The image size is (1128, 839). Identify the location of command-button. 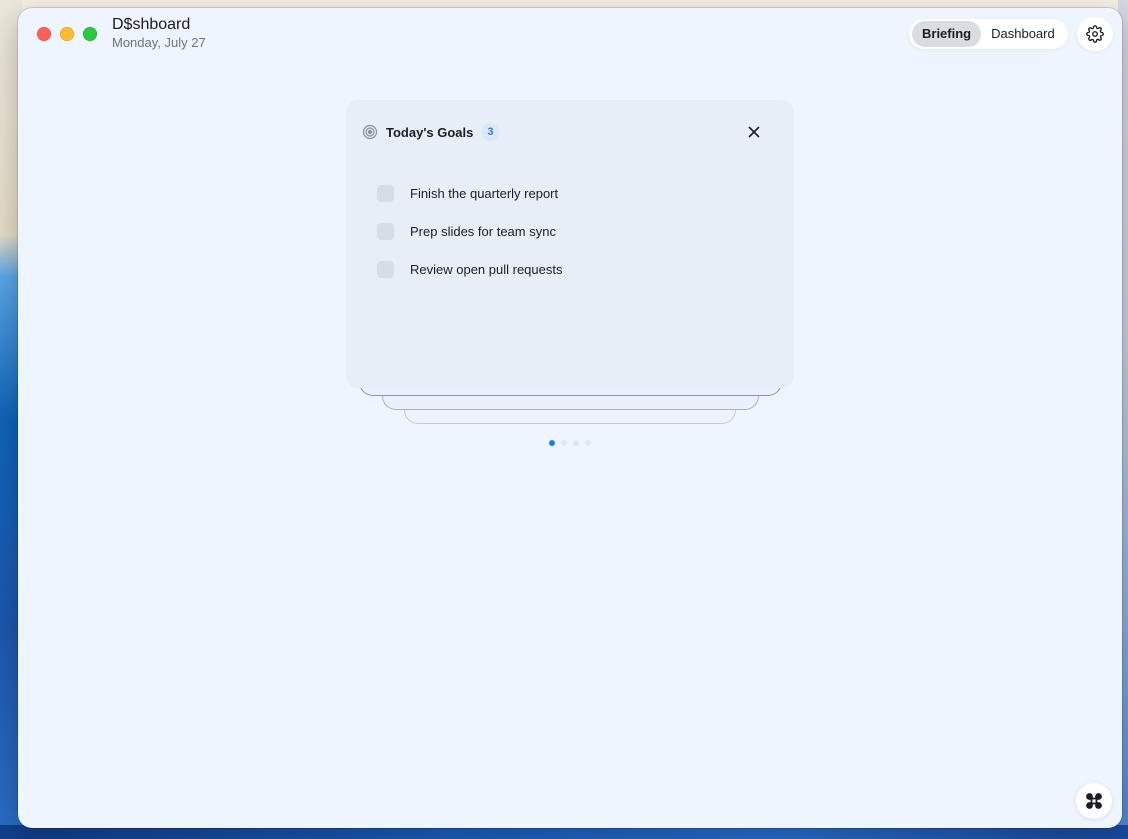
(1094, 801).